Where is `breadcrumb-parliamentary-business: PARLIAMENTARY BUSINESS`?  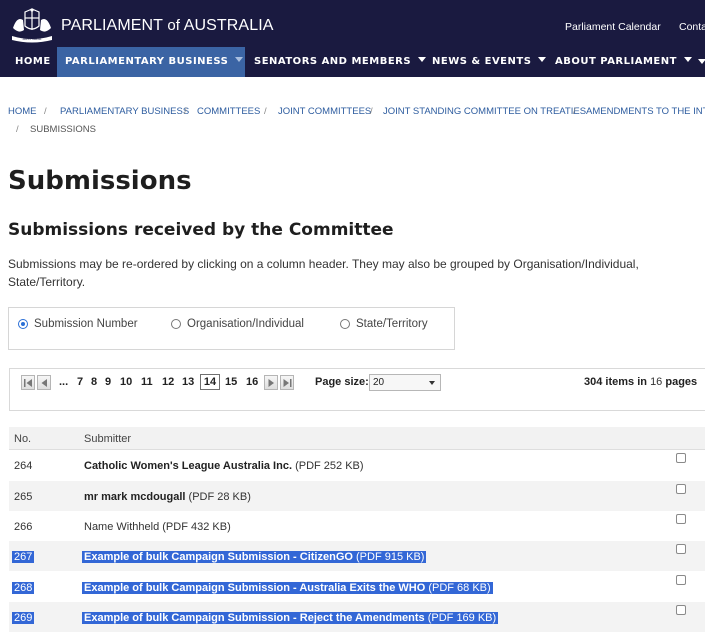 breadcrumb-parliamentary-business: PARLIAMENTARY BUSINESS is located at coordinates (124, 111).